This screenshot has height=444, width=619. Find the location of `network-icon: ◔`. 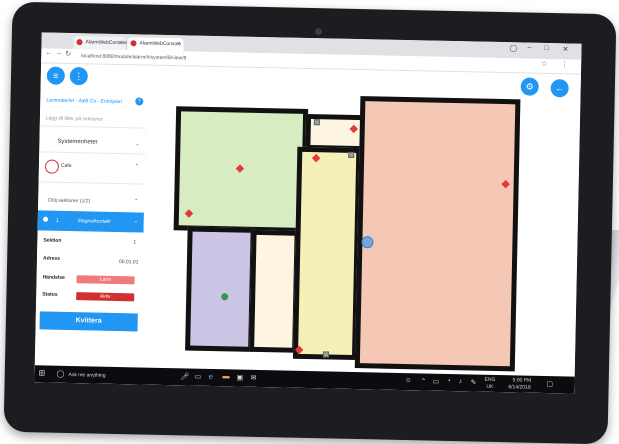

network-icon: ◔ is located at coordinates (448, 381).